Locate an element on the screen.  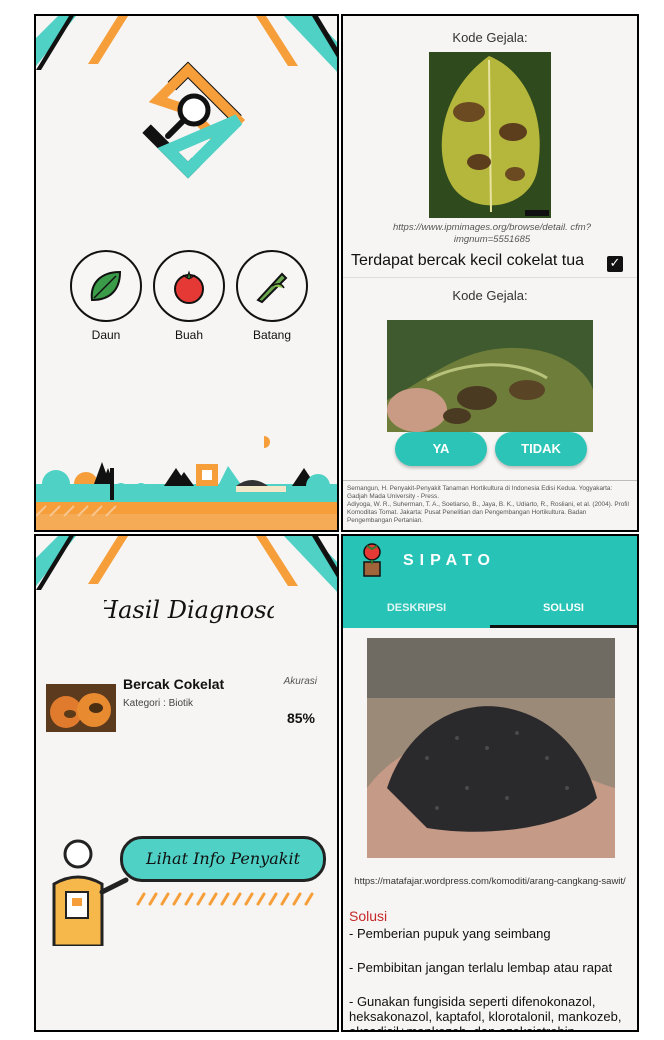
hasil-title-text: Hasil Diagnosa is located at coordinates (189, 610).